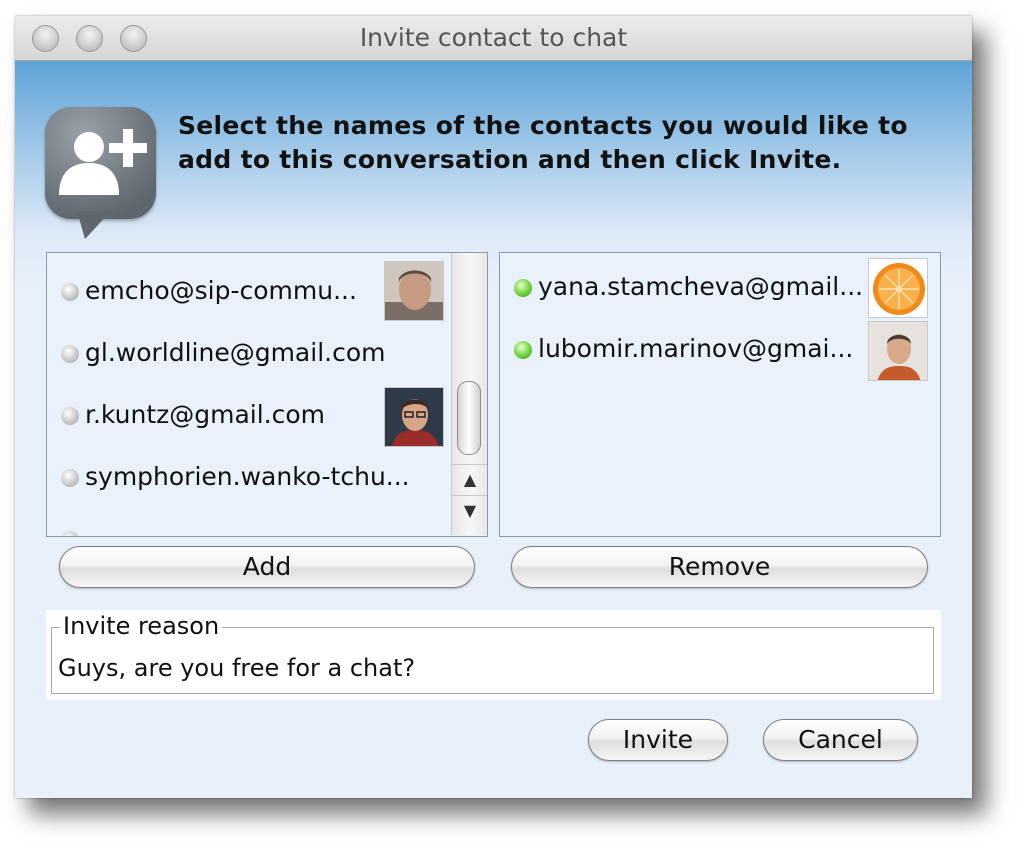  Describe the element at coordinates (488, 668) in the screenshot. I see `invite-reason-input` at that location.